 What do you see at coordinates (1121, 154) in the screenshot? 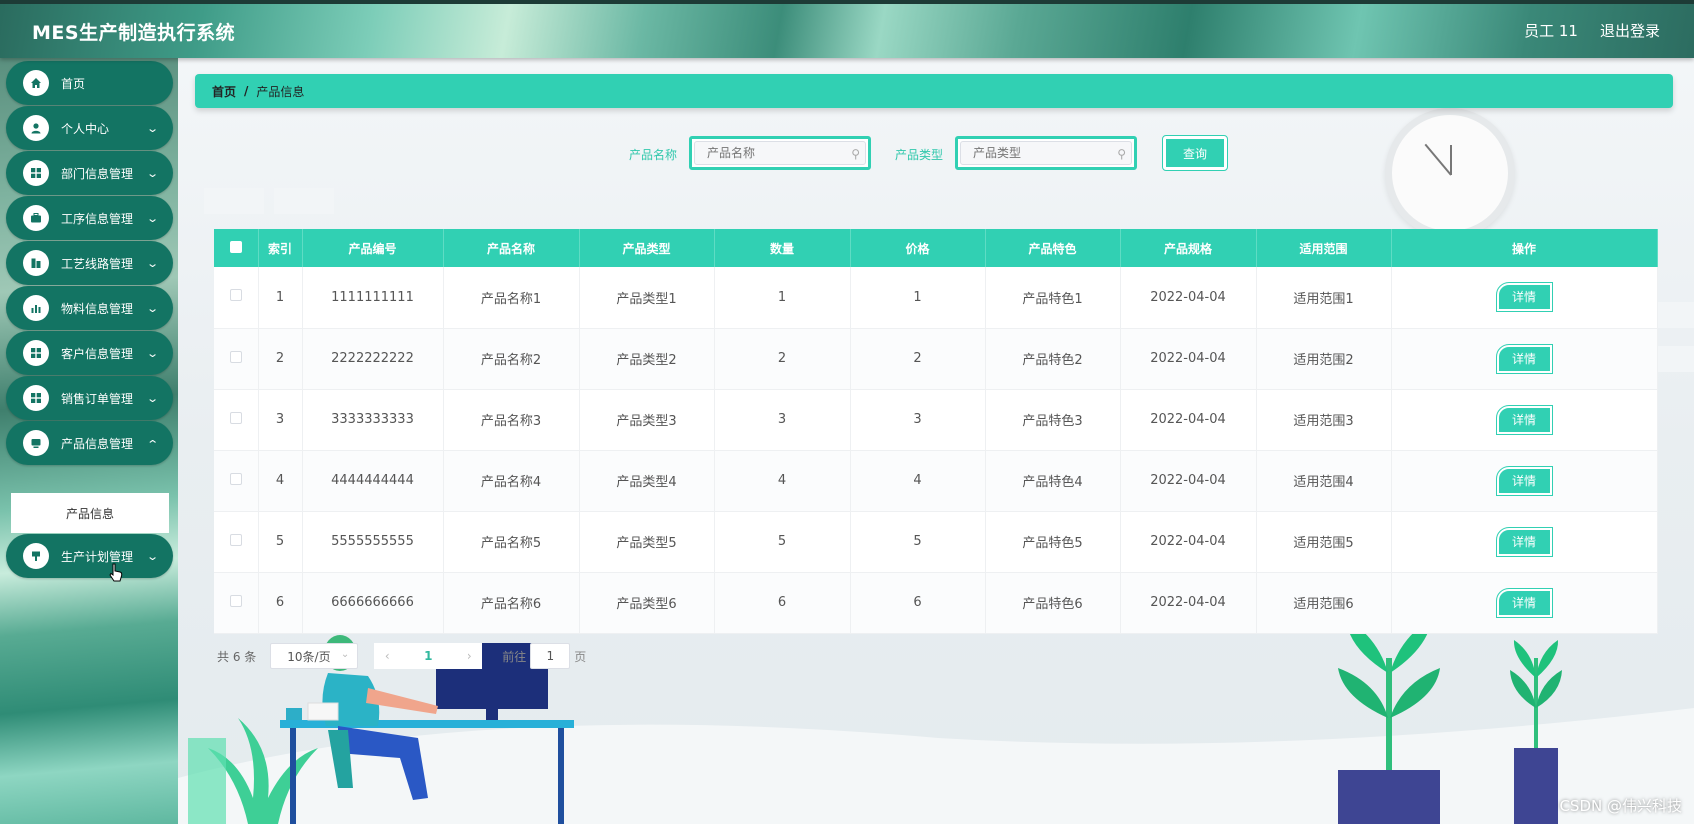
I see `search-icon: ⚲` at bounding box center [1121, 154].